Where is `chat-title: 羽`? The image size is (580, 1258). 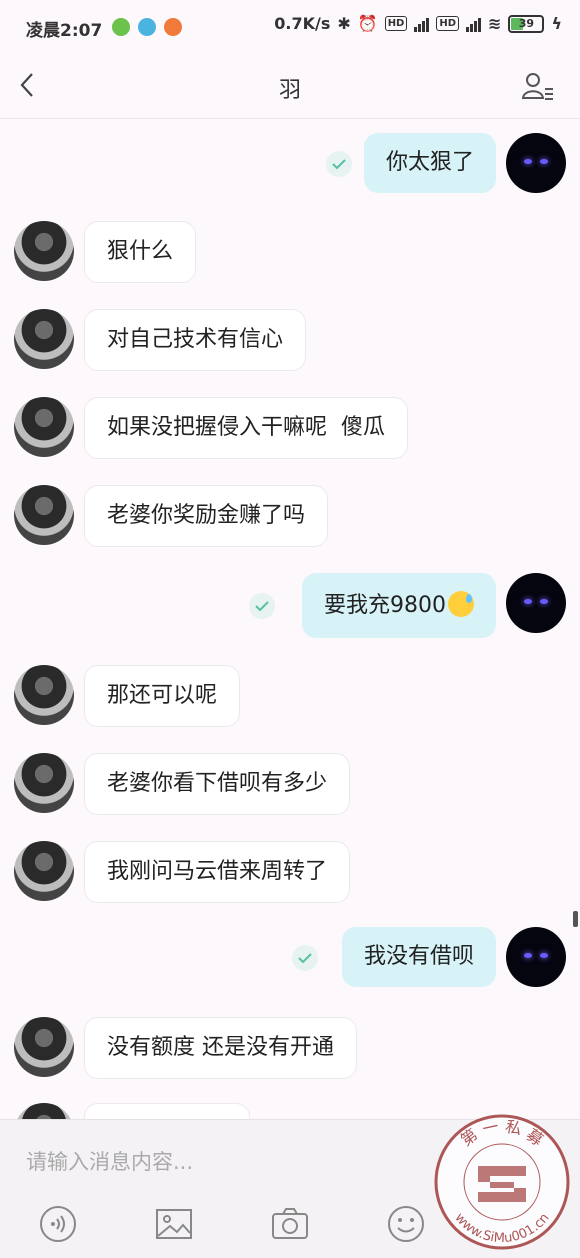 chat-title: 羽 is located at coordinates (289, 90).